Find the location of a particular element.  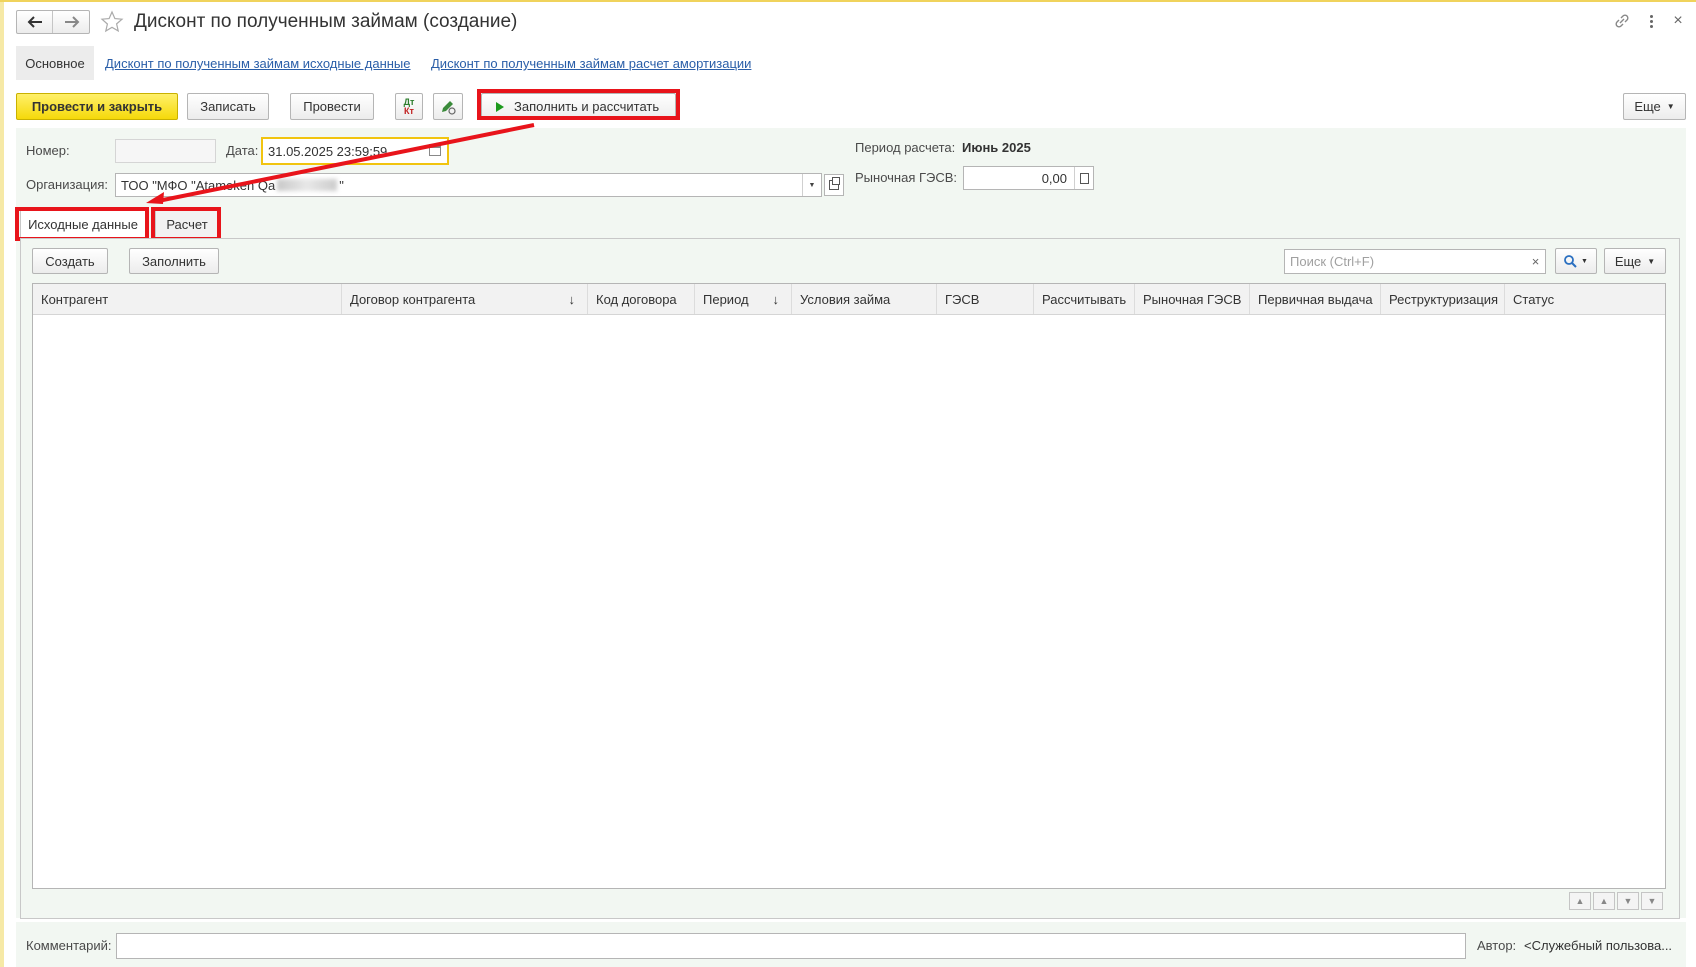

col-market-gesv: Рыночная ГЭСВ is located at coordinates (1192, 299).